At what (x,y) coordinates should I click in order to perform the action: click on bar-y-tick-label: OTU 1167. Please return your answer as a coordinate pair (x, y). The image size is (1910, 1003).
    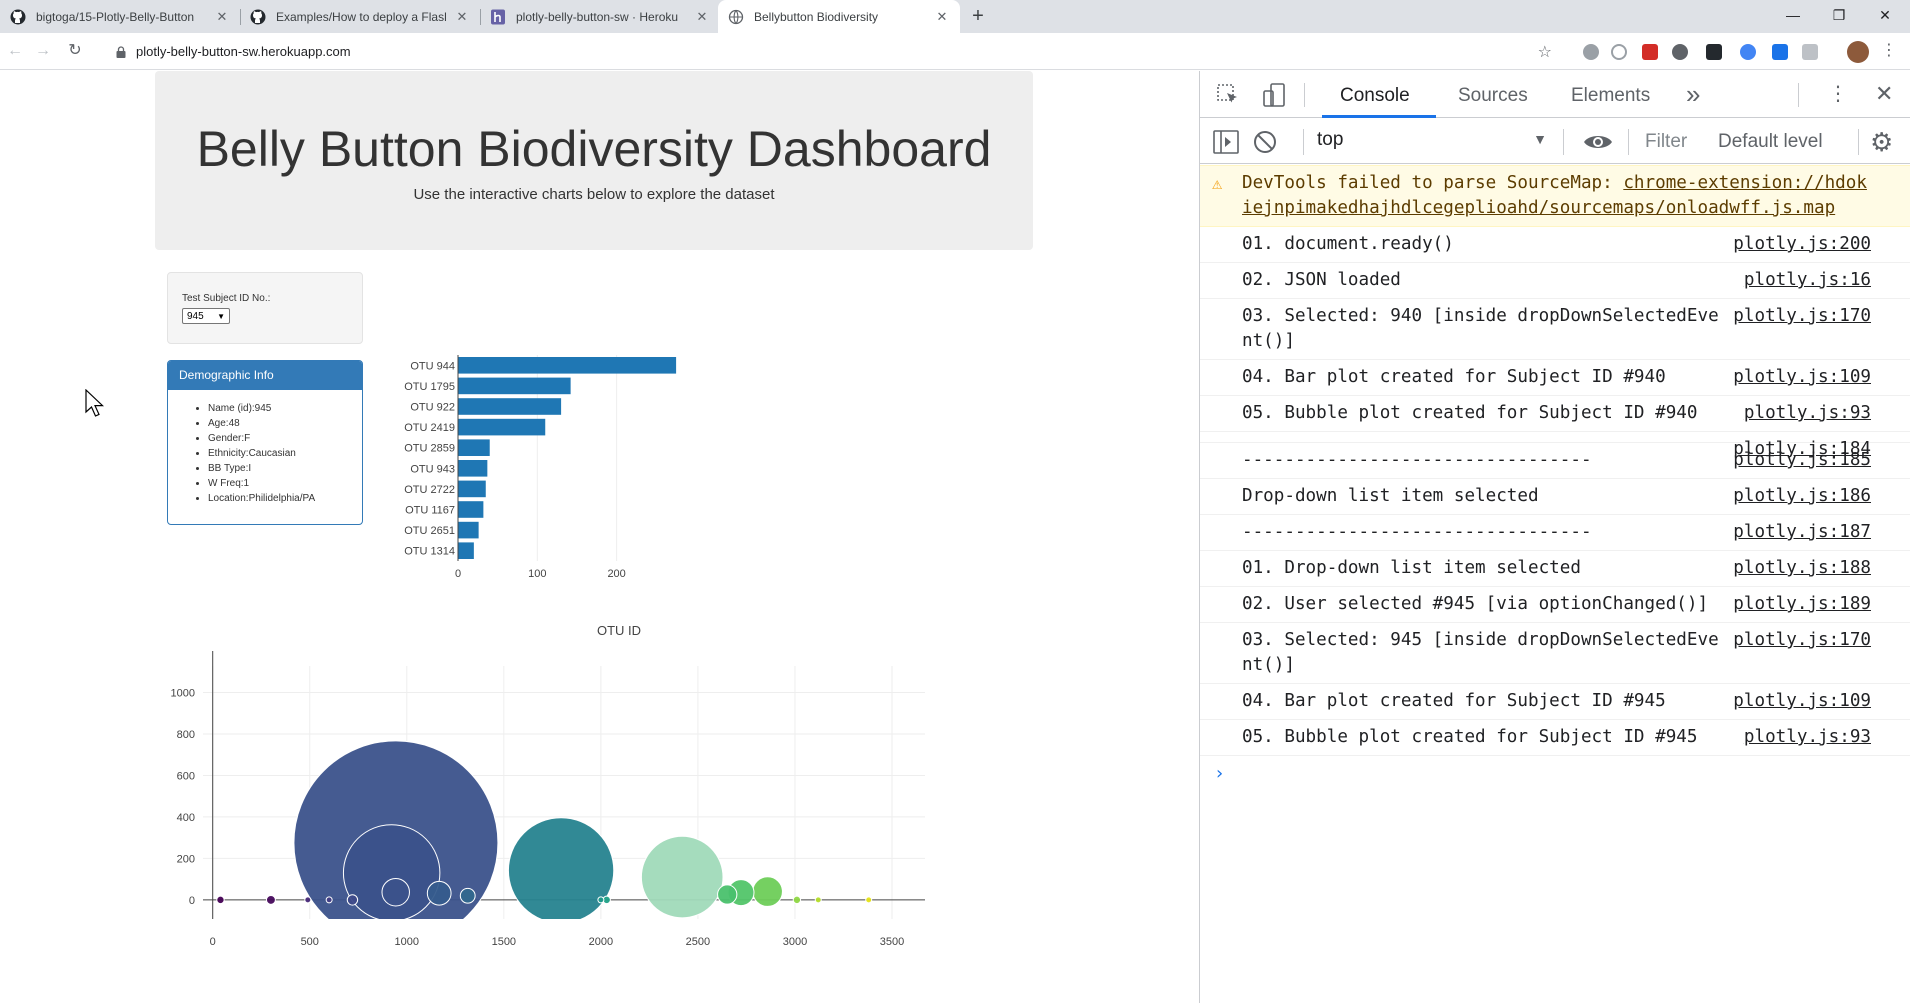
    Looking at the image, I should click on (430, 511).